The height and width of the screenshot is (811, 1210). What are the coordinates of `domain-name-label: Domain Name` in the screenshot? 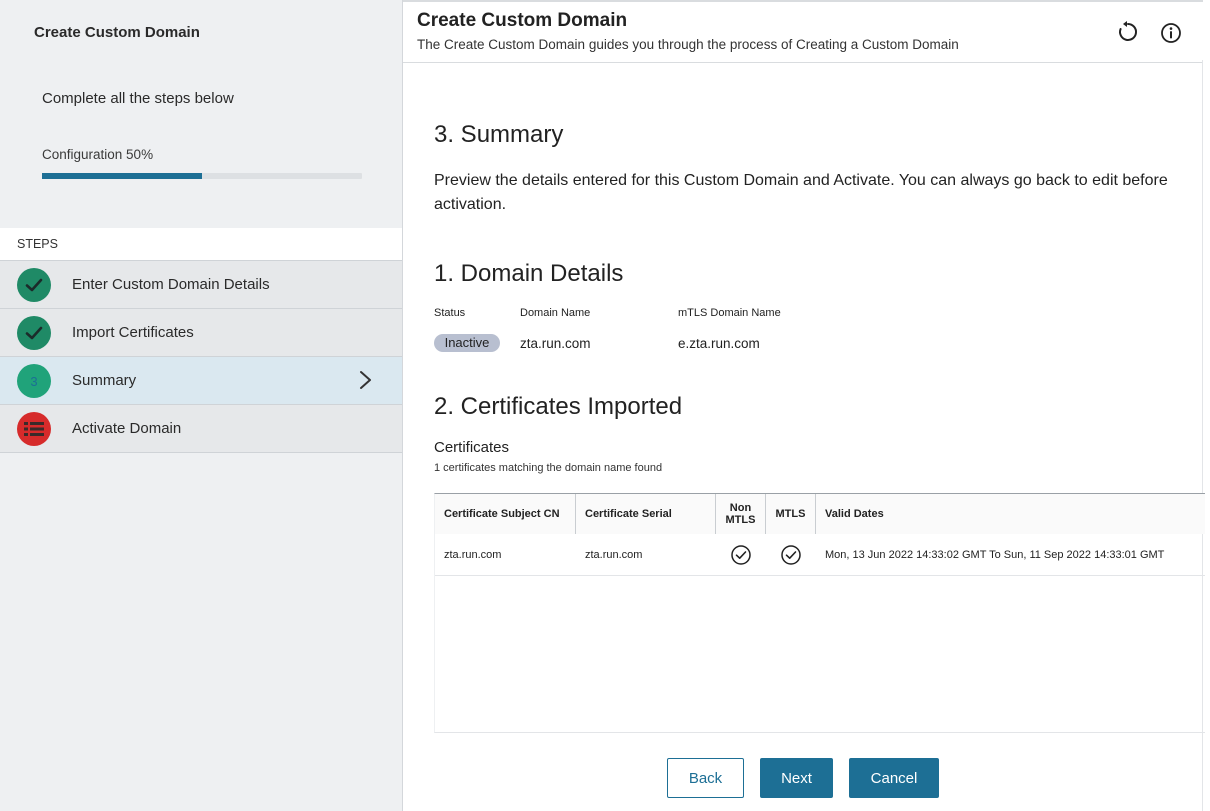 It's located at (555, 313).